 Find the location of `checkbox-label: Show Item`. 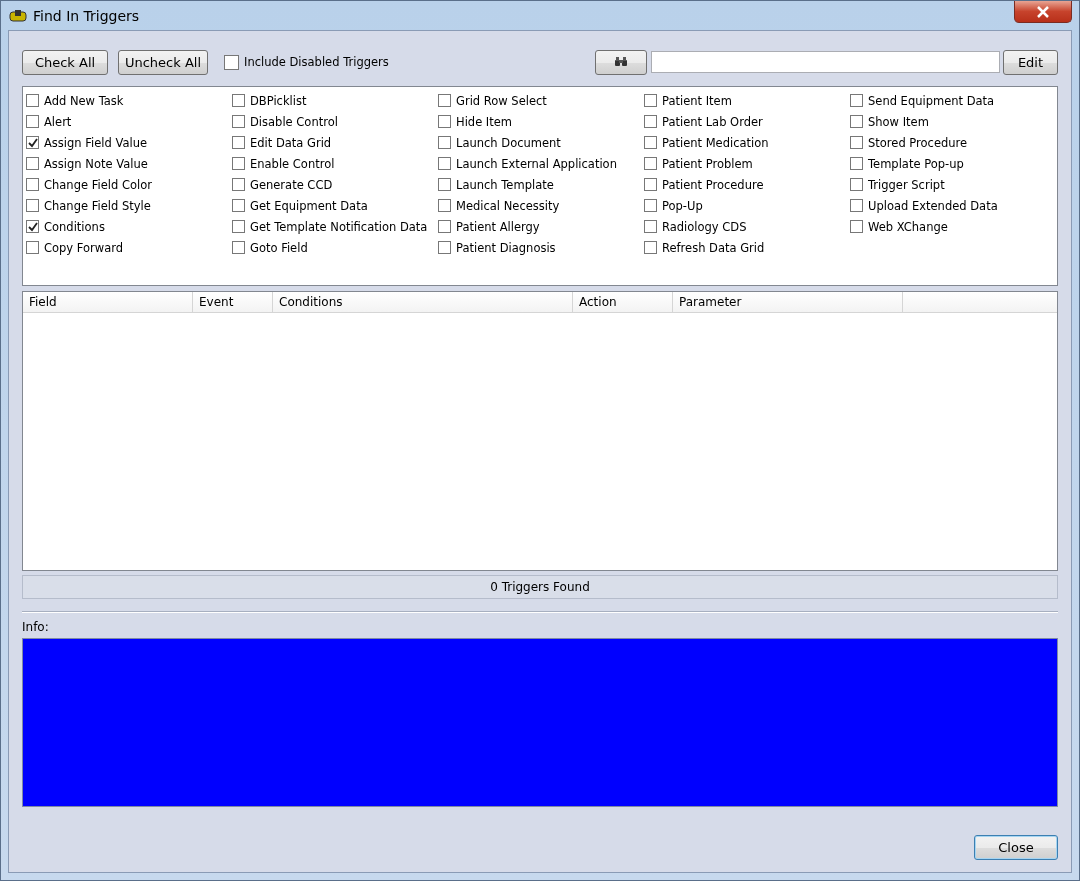

checkbox-label: Show Item is located at coordinates (898, 121).